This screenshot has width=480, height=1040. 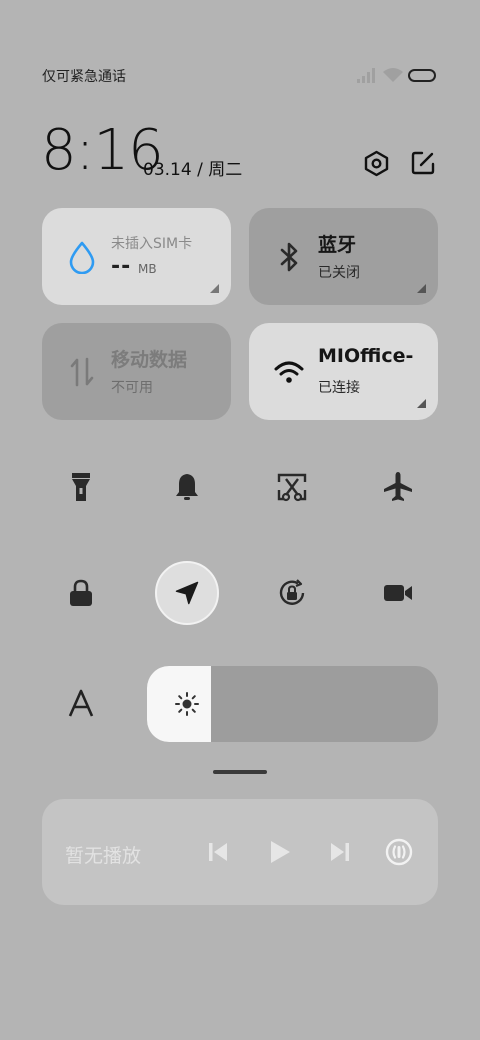 I want to click on font-size-icon, so click(x=81, y=703).